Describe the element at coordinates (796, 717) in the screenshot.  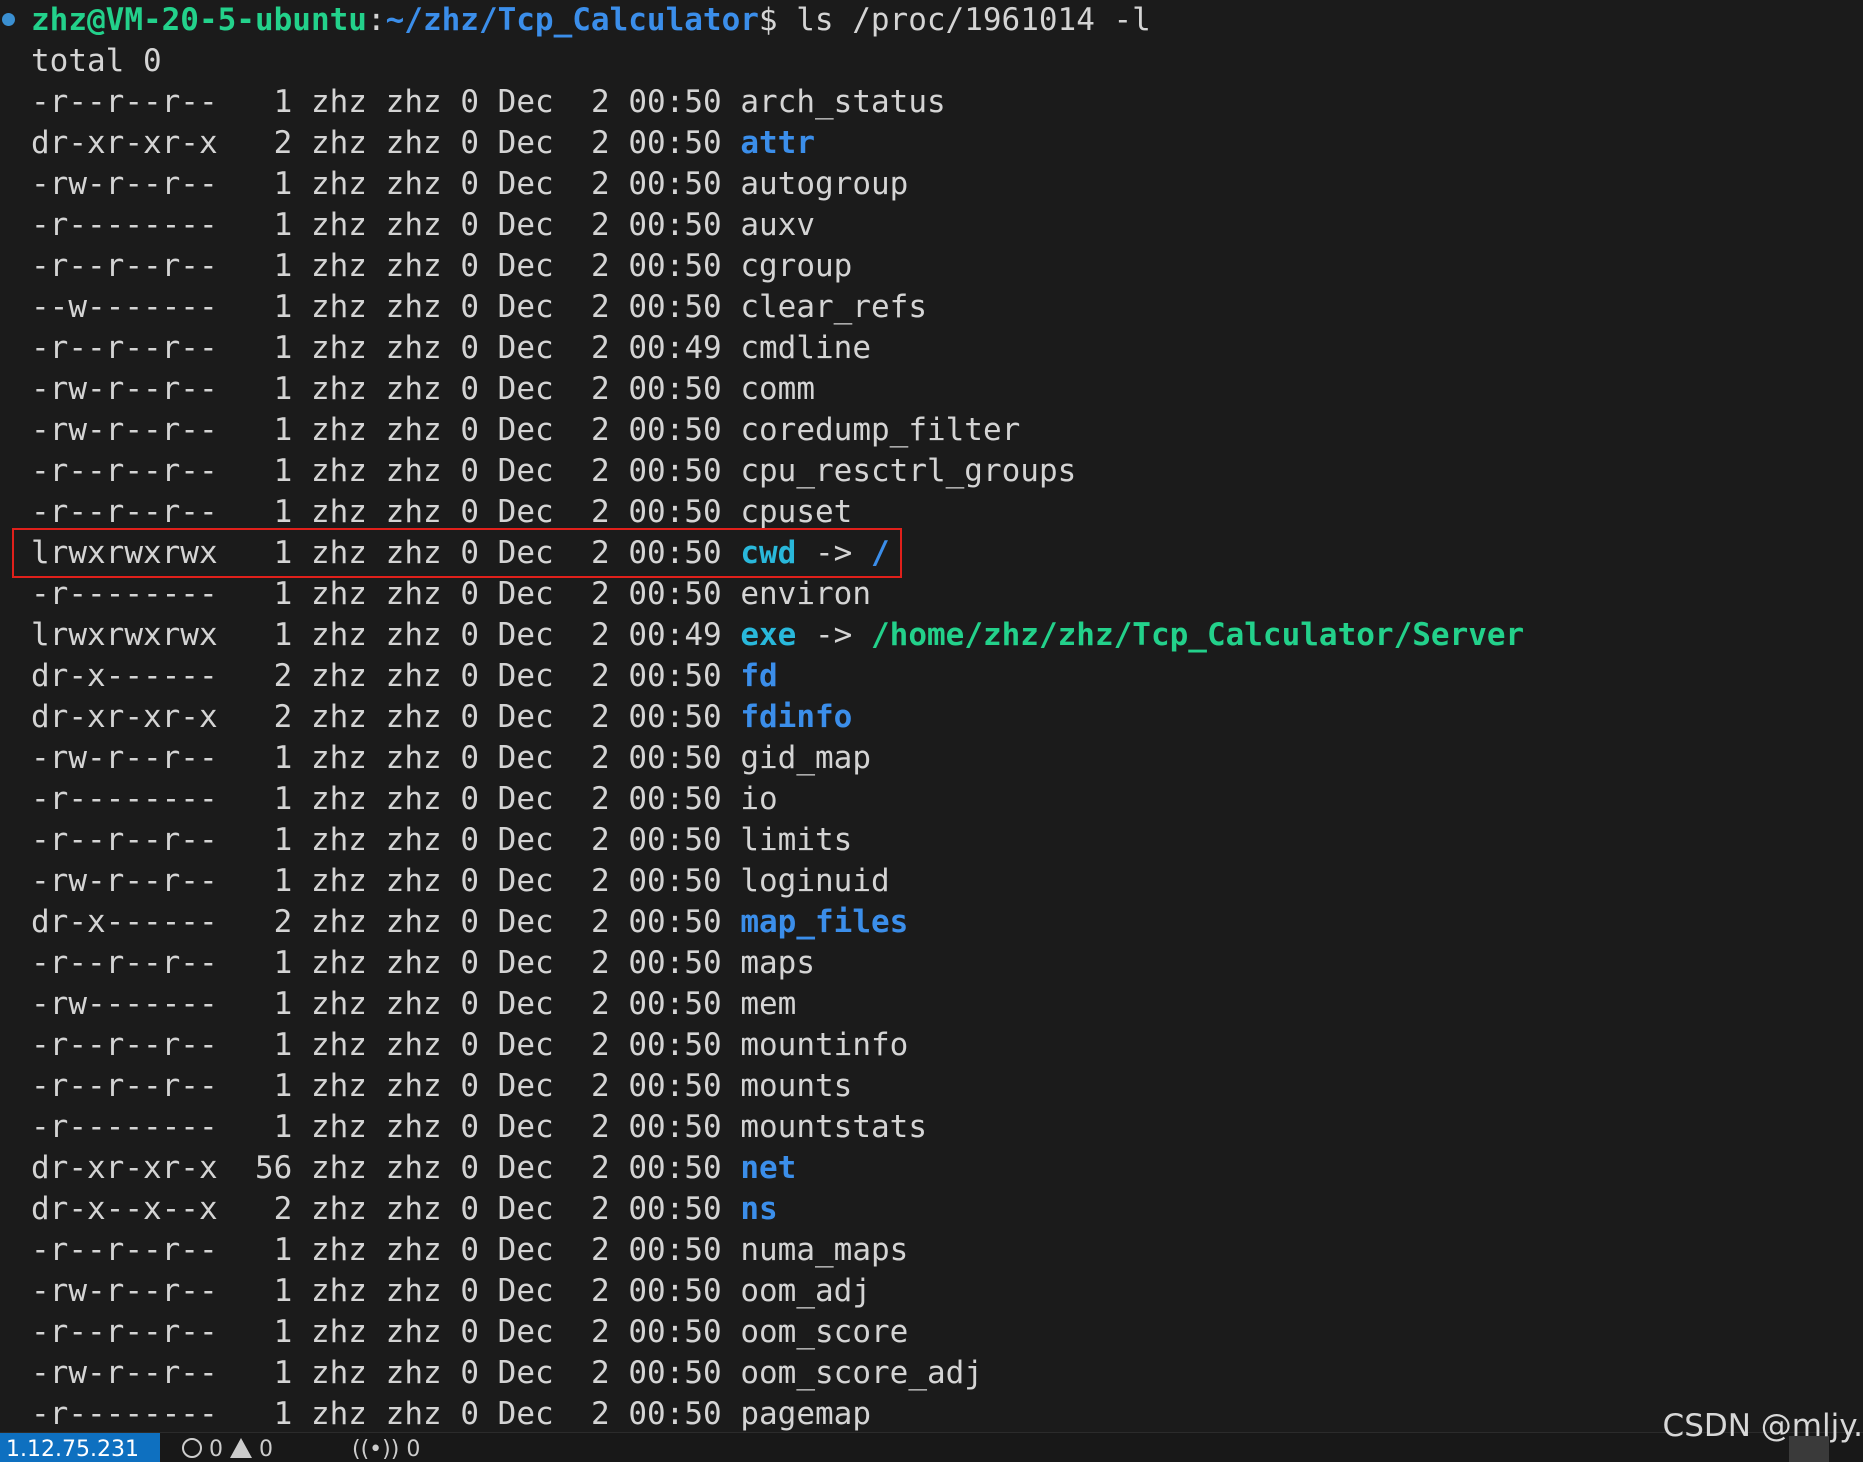
I see `entry-name: fdinfo` at that location.